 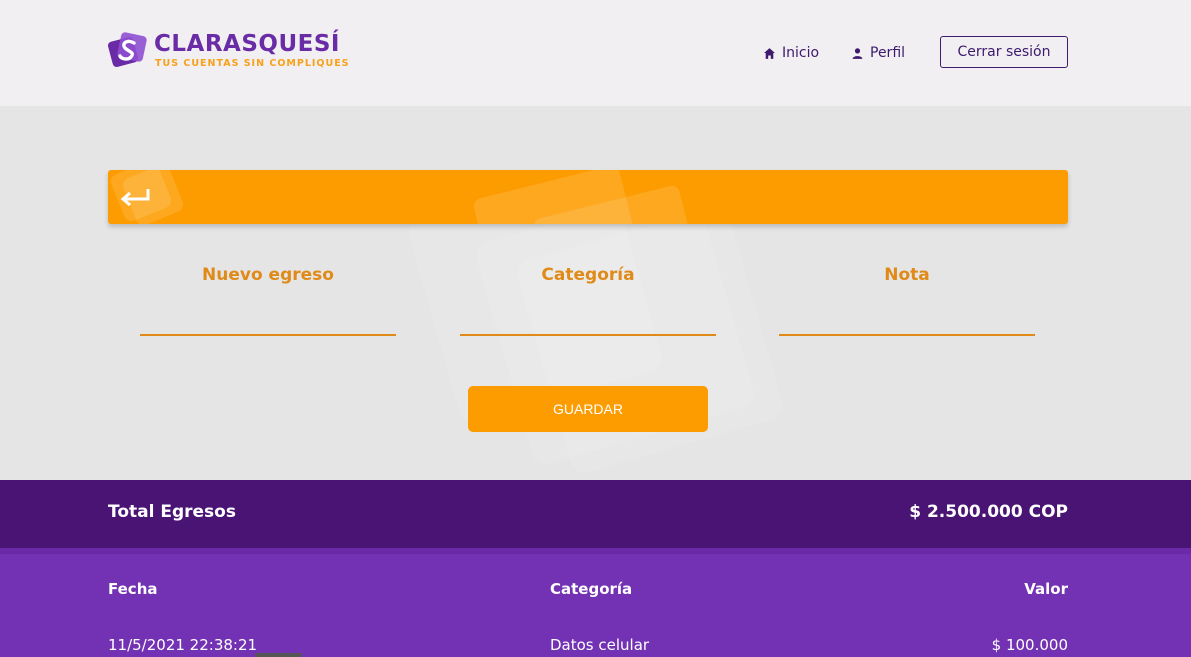 What do you see at coordinates (907, 275) in the screenshot?
I see `nota-label: Nota` at bounding box center [907, 275].